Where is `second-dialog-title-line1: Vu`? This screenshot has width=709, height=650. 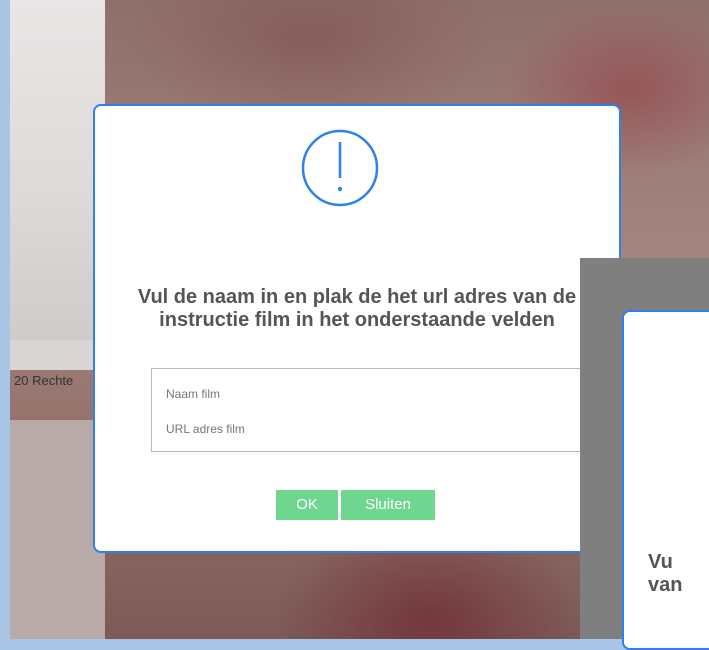 second-dialog-title-line1: Vu is located at coordinates (660, 562).